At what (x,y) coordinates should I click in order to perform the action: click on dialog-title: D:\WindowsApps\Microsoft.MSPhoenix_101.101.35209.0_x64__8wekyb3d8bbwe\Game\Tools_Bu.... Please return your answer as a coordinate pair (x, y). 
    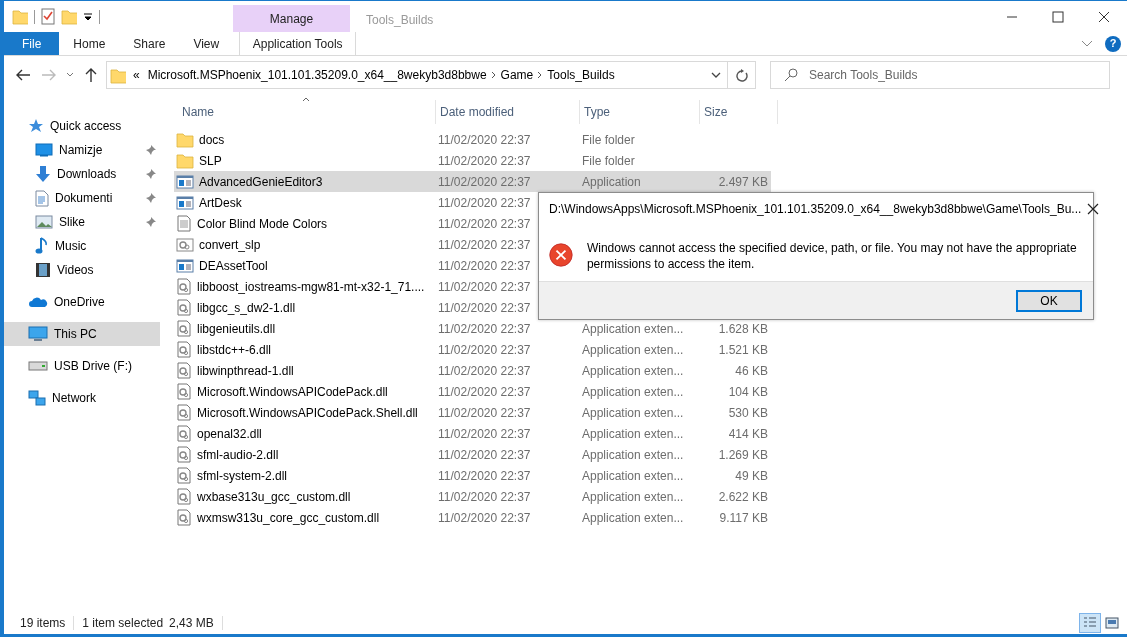
    Looking at the image, I should click on (815, 209).